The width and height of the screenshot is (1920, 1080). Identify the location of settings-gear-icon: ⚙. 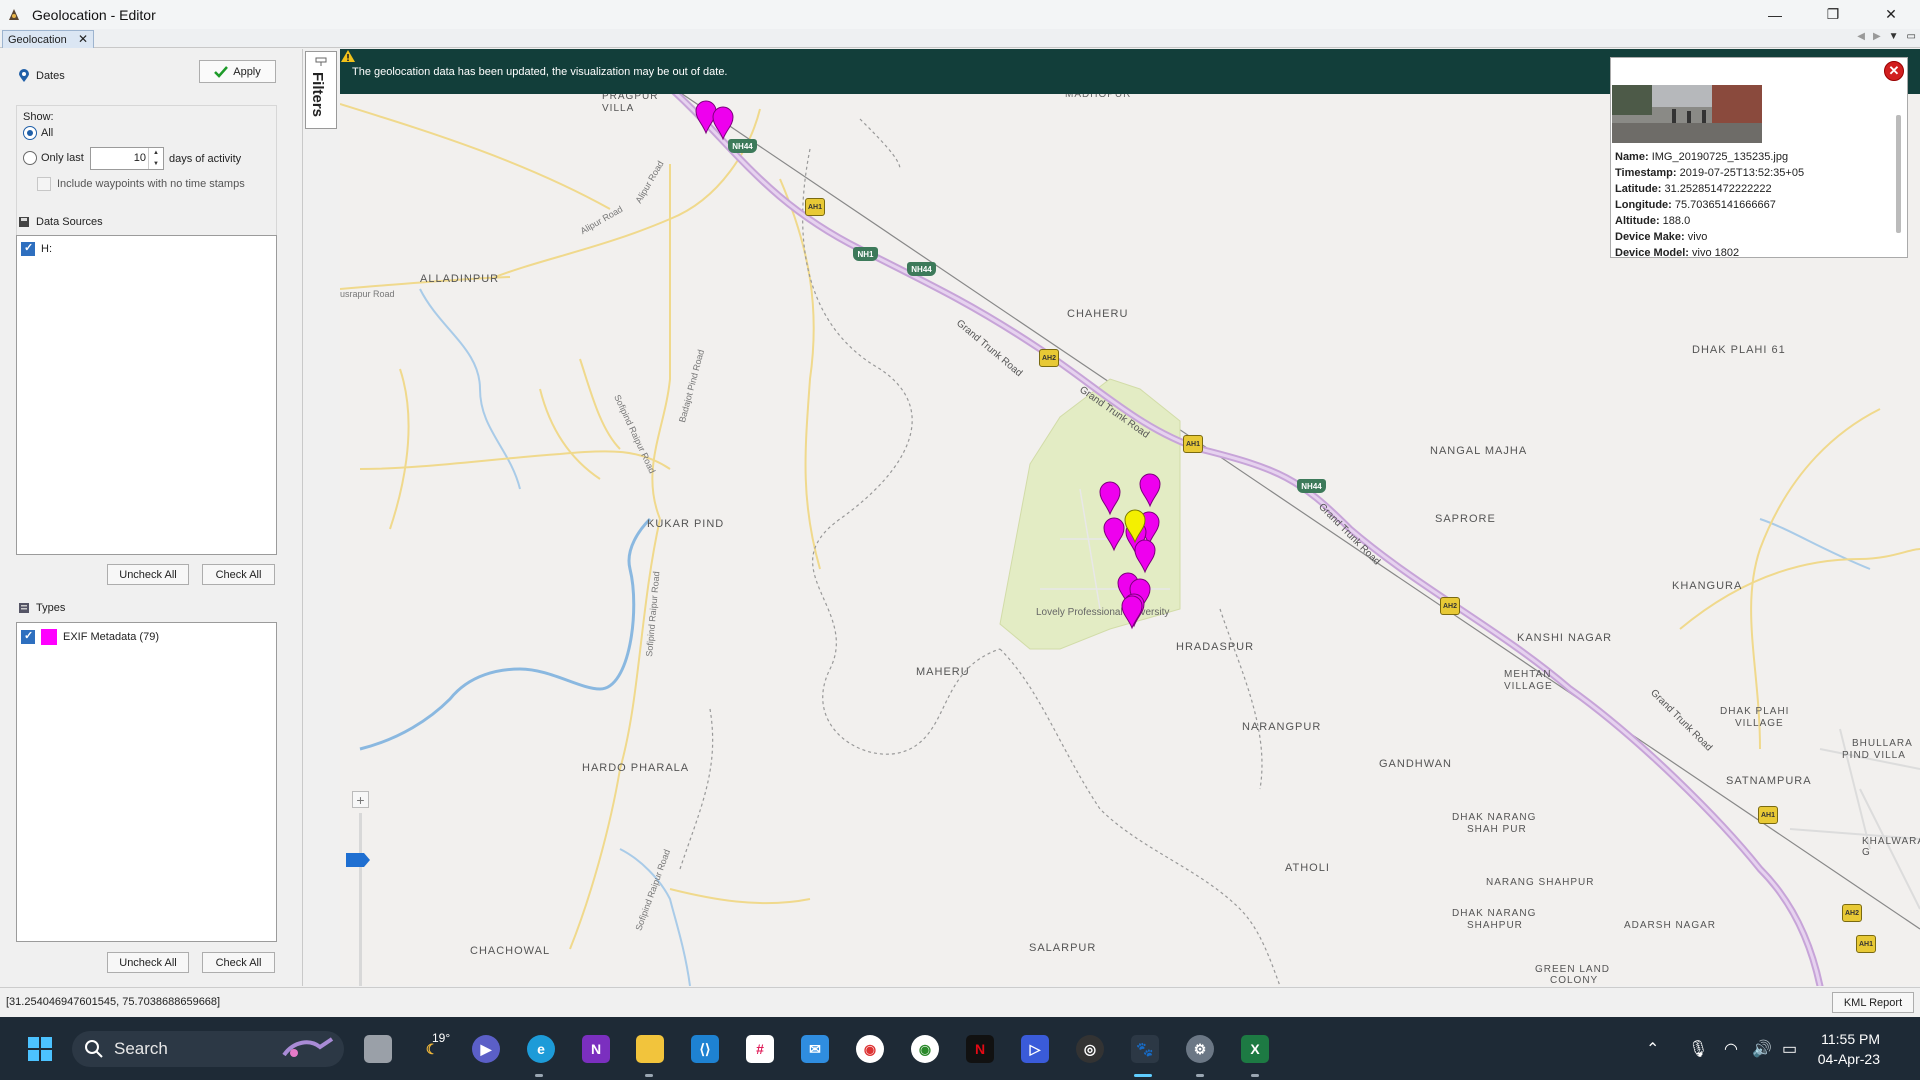
(1200, 1049).